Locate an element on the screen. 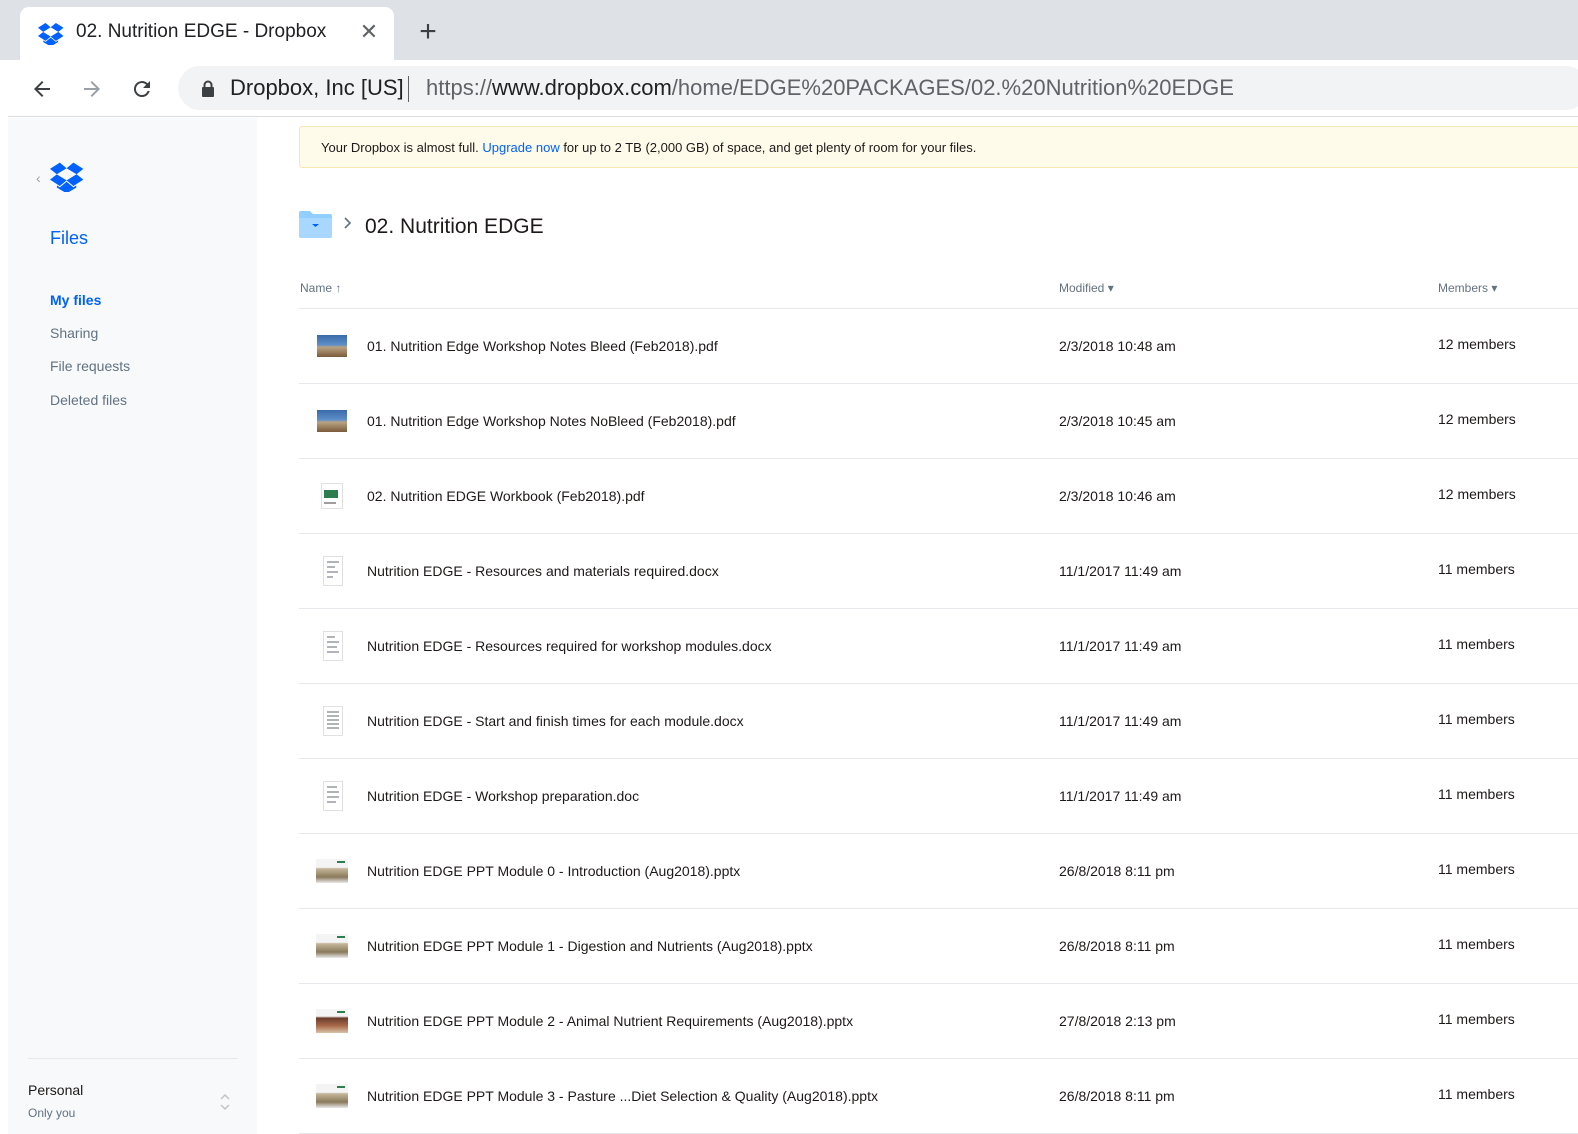  page-title: 02. Nutrition EDGE is located at coordinates (454, 226).